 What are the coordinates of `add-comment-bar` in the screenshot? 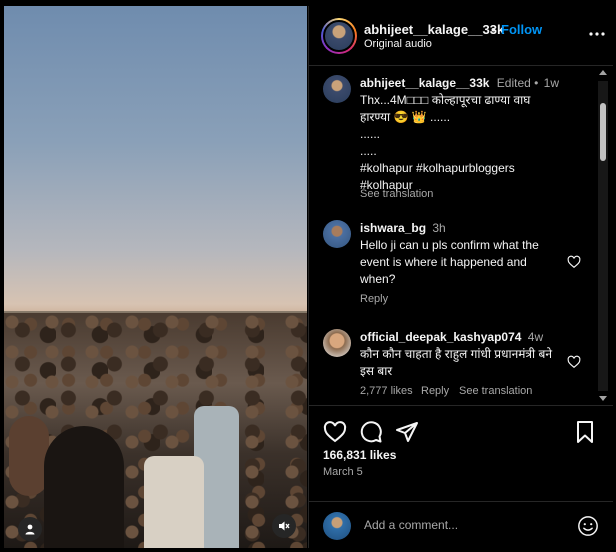 It's located at (461, 524).